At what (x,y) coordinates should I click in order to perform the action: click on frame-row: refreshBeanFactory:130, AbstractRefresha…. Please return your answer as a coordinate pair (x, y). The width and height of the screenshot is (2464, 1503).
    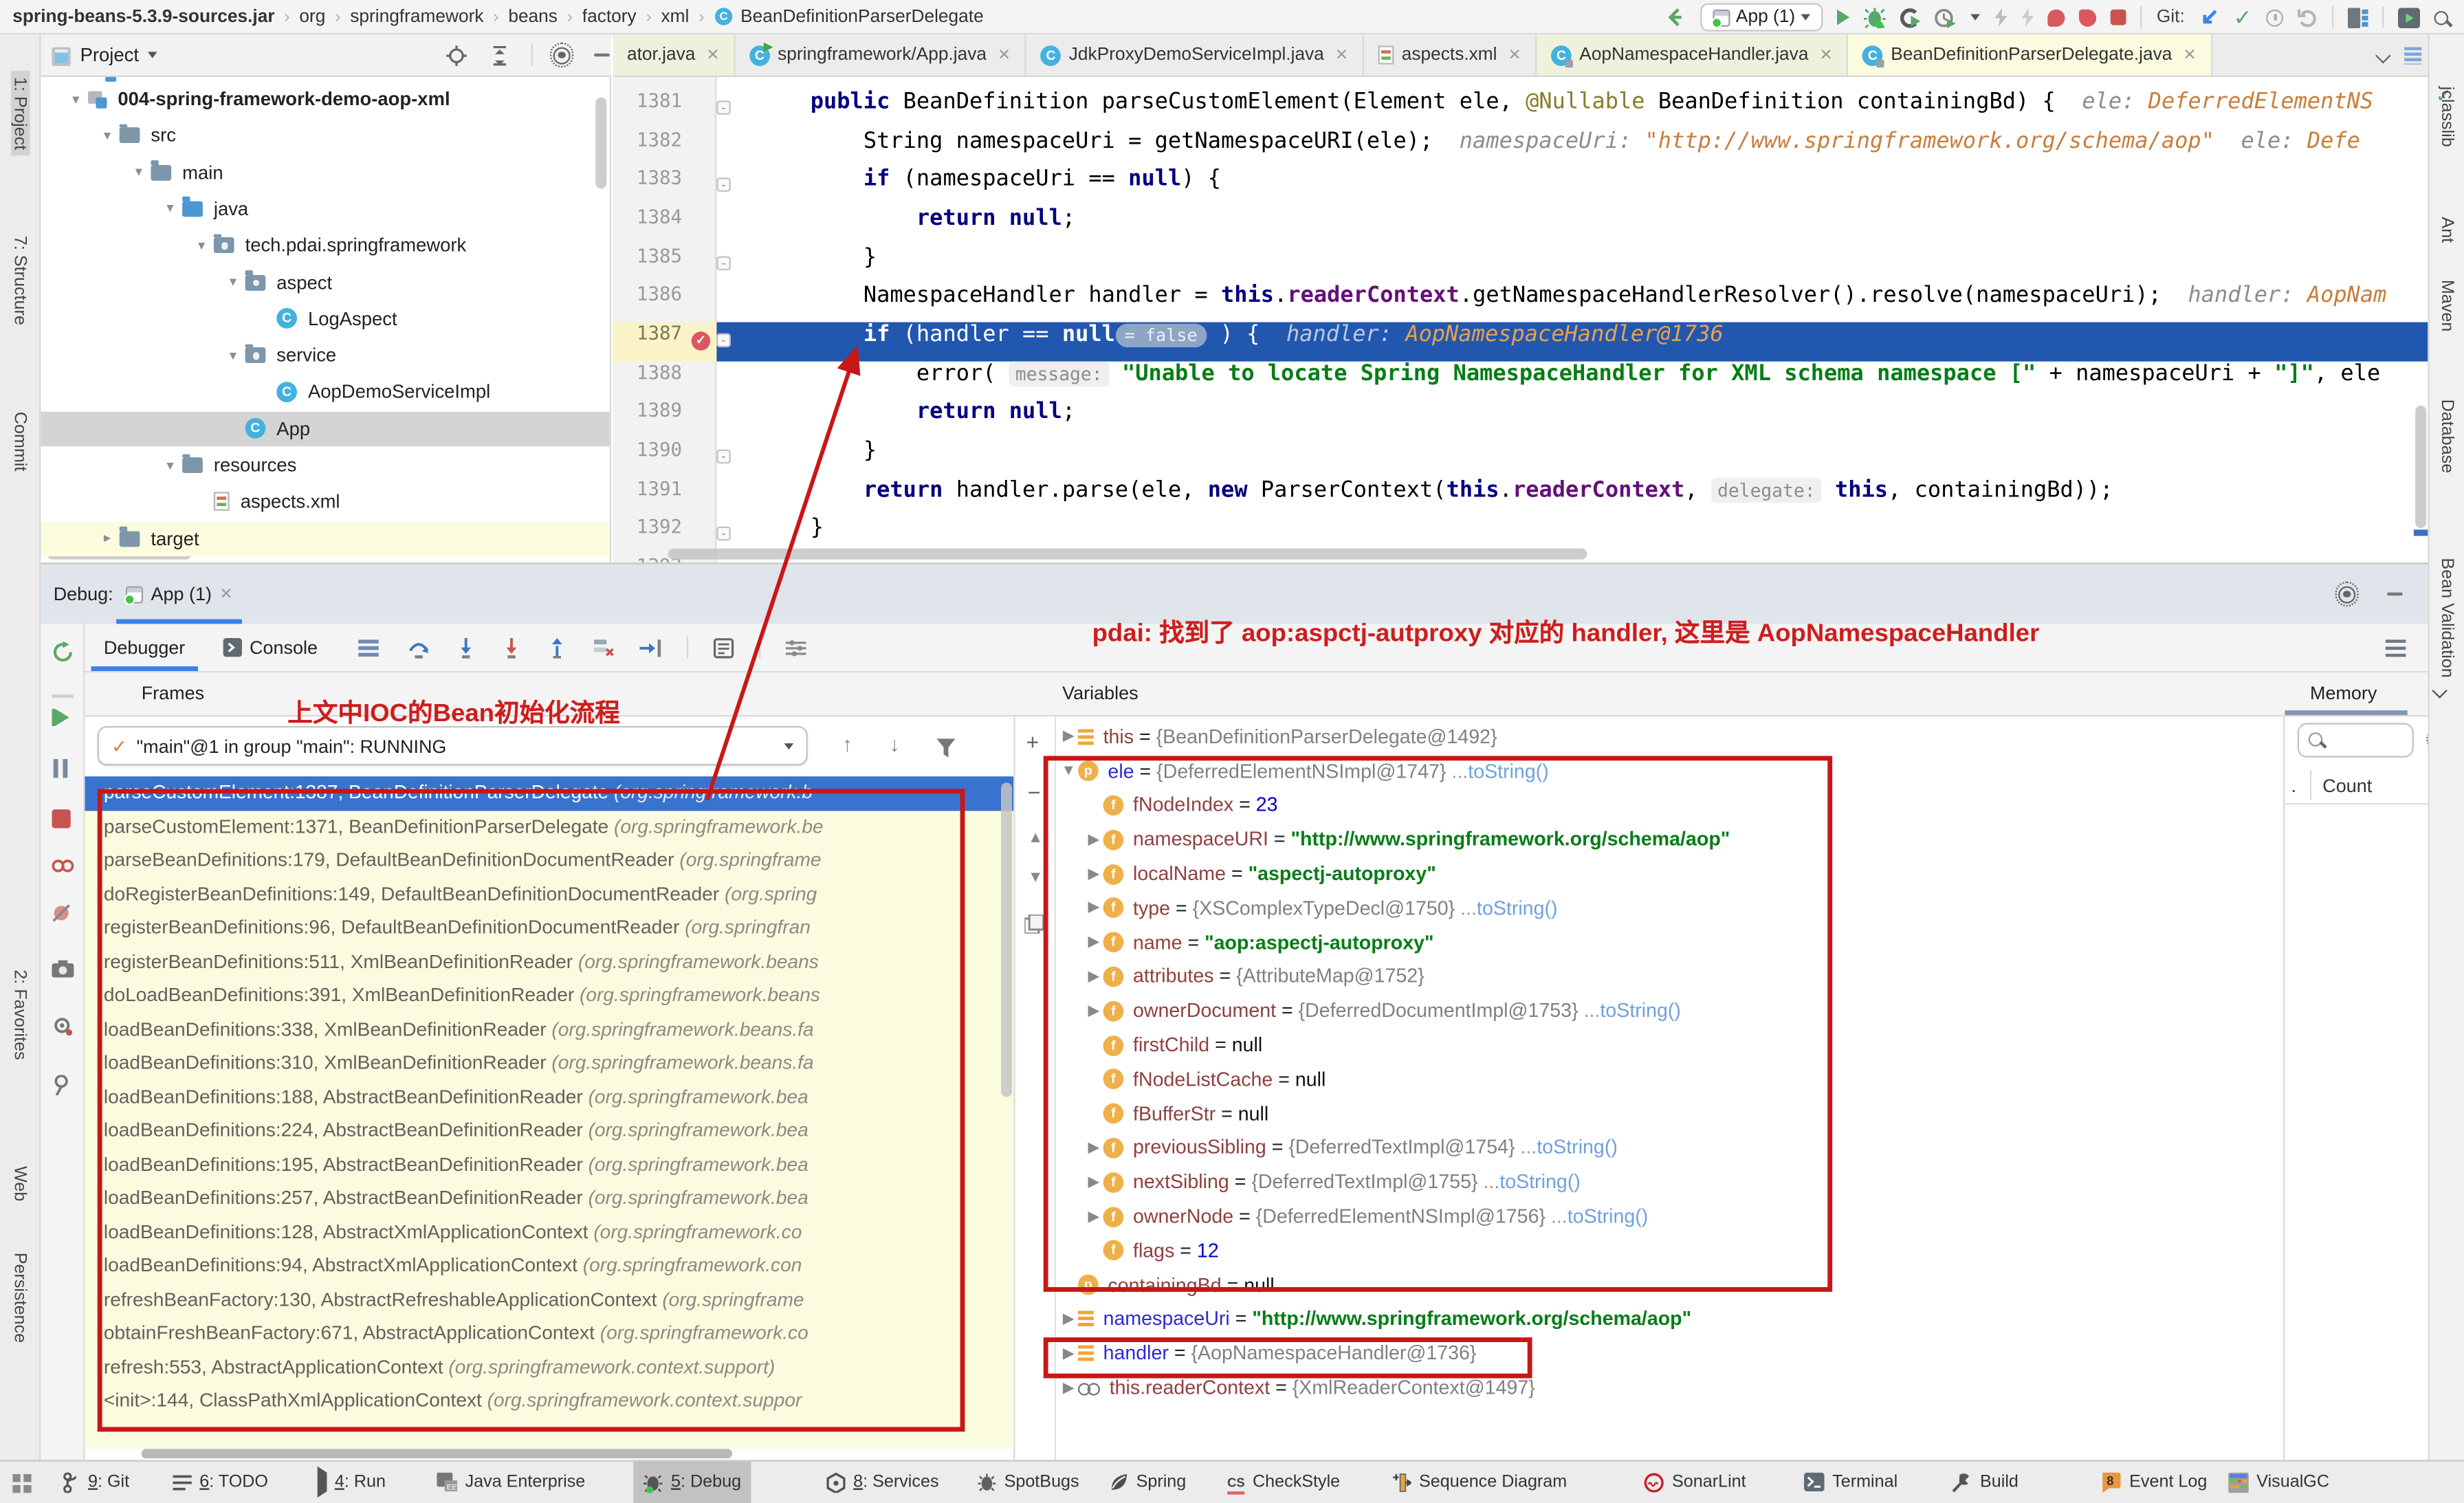
    Looking at the image, I should click on (549, 1300).